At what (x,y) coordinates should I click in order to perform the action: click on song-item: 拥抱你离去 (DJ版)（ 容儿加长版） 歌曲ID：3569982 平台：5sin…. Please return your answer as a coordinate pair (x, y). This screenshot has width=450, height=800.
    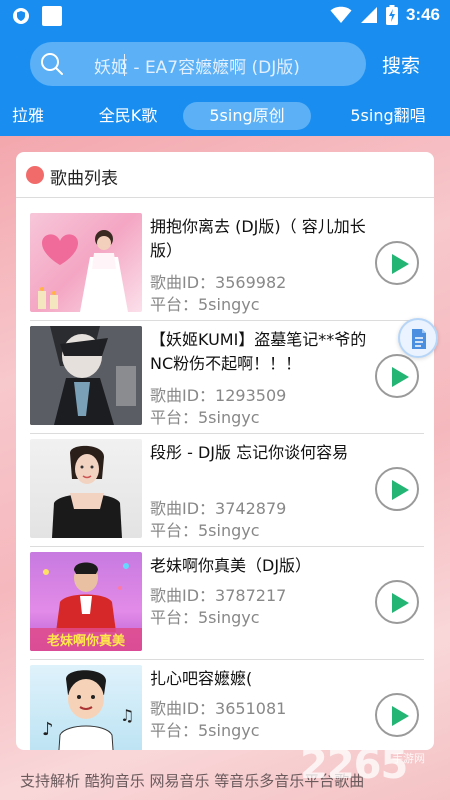
    Looking at the image, I should click on (227, 256).